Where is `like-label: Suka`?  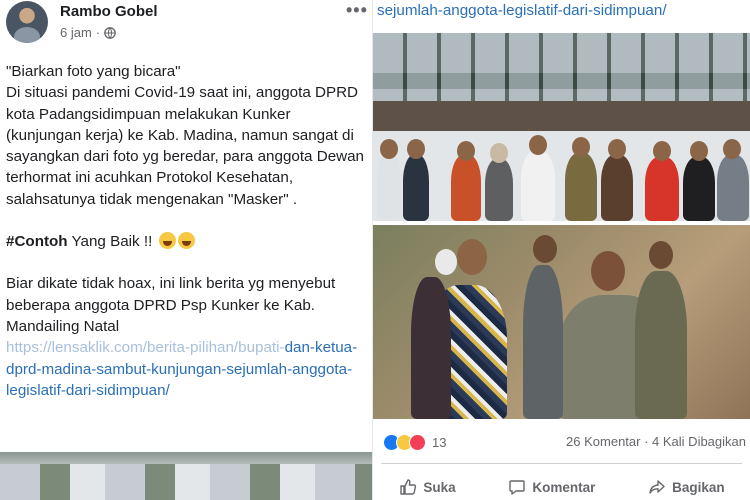 like-label: Suka is located at coordinates (439, 487).